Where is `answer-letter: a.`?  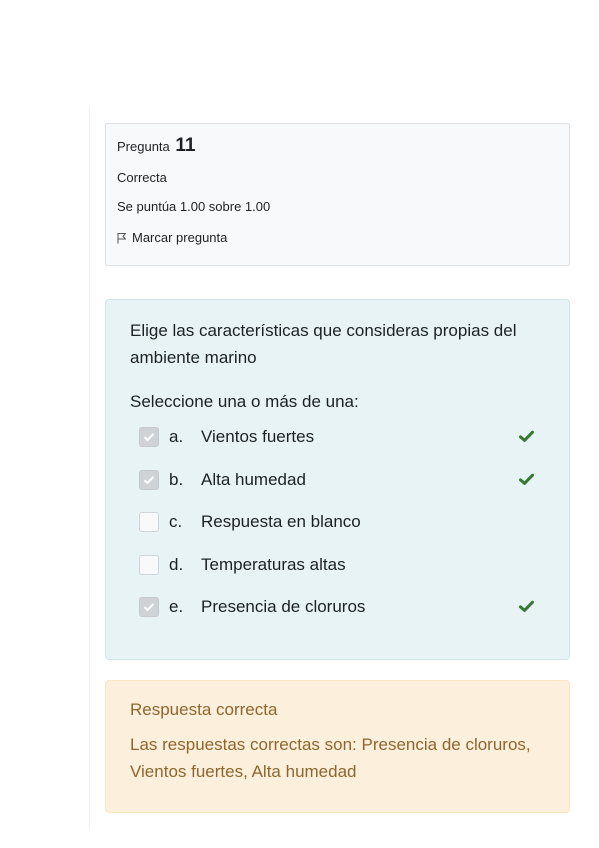
answer-letter: a. is located at coordinates (176, 437).